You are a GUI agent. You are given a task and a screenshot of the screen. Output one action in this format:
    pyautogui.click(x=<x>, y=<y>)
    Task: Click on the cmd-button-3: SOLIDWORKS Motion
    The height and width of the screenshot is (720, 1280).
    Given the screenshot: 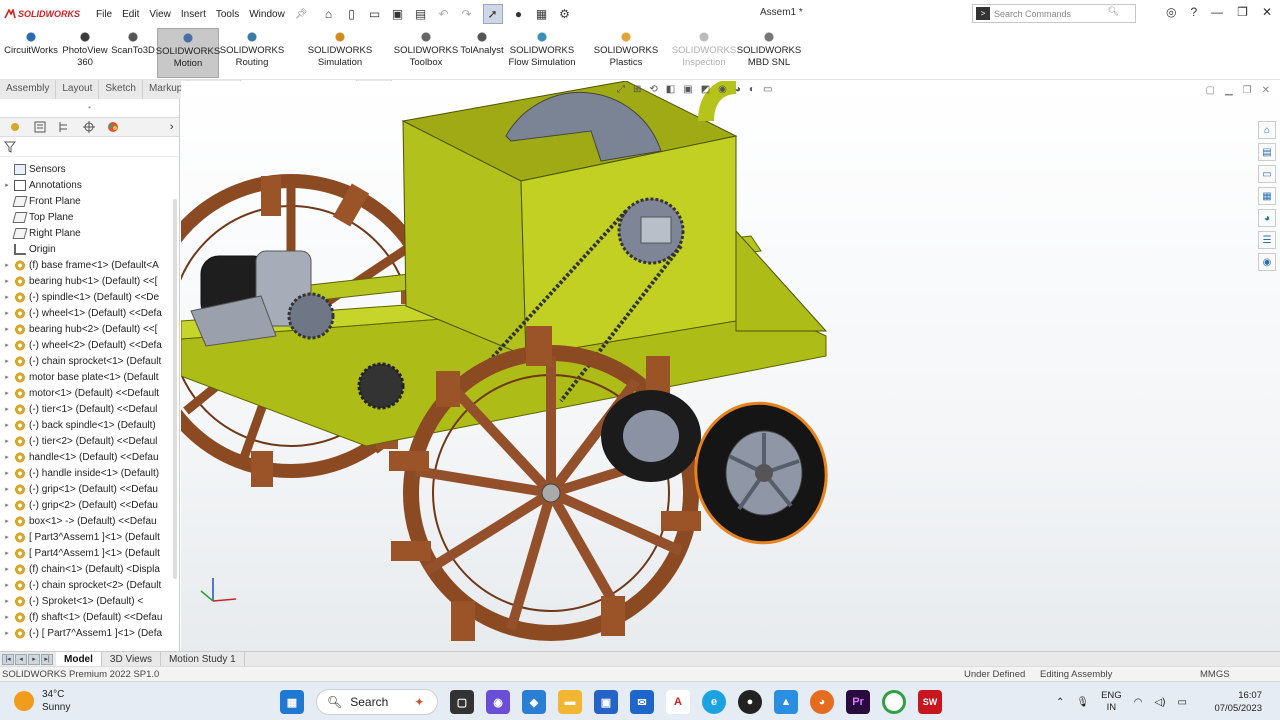 What is the action you would take?
    pyautogui.click(x=188, y=53)
    